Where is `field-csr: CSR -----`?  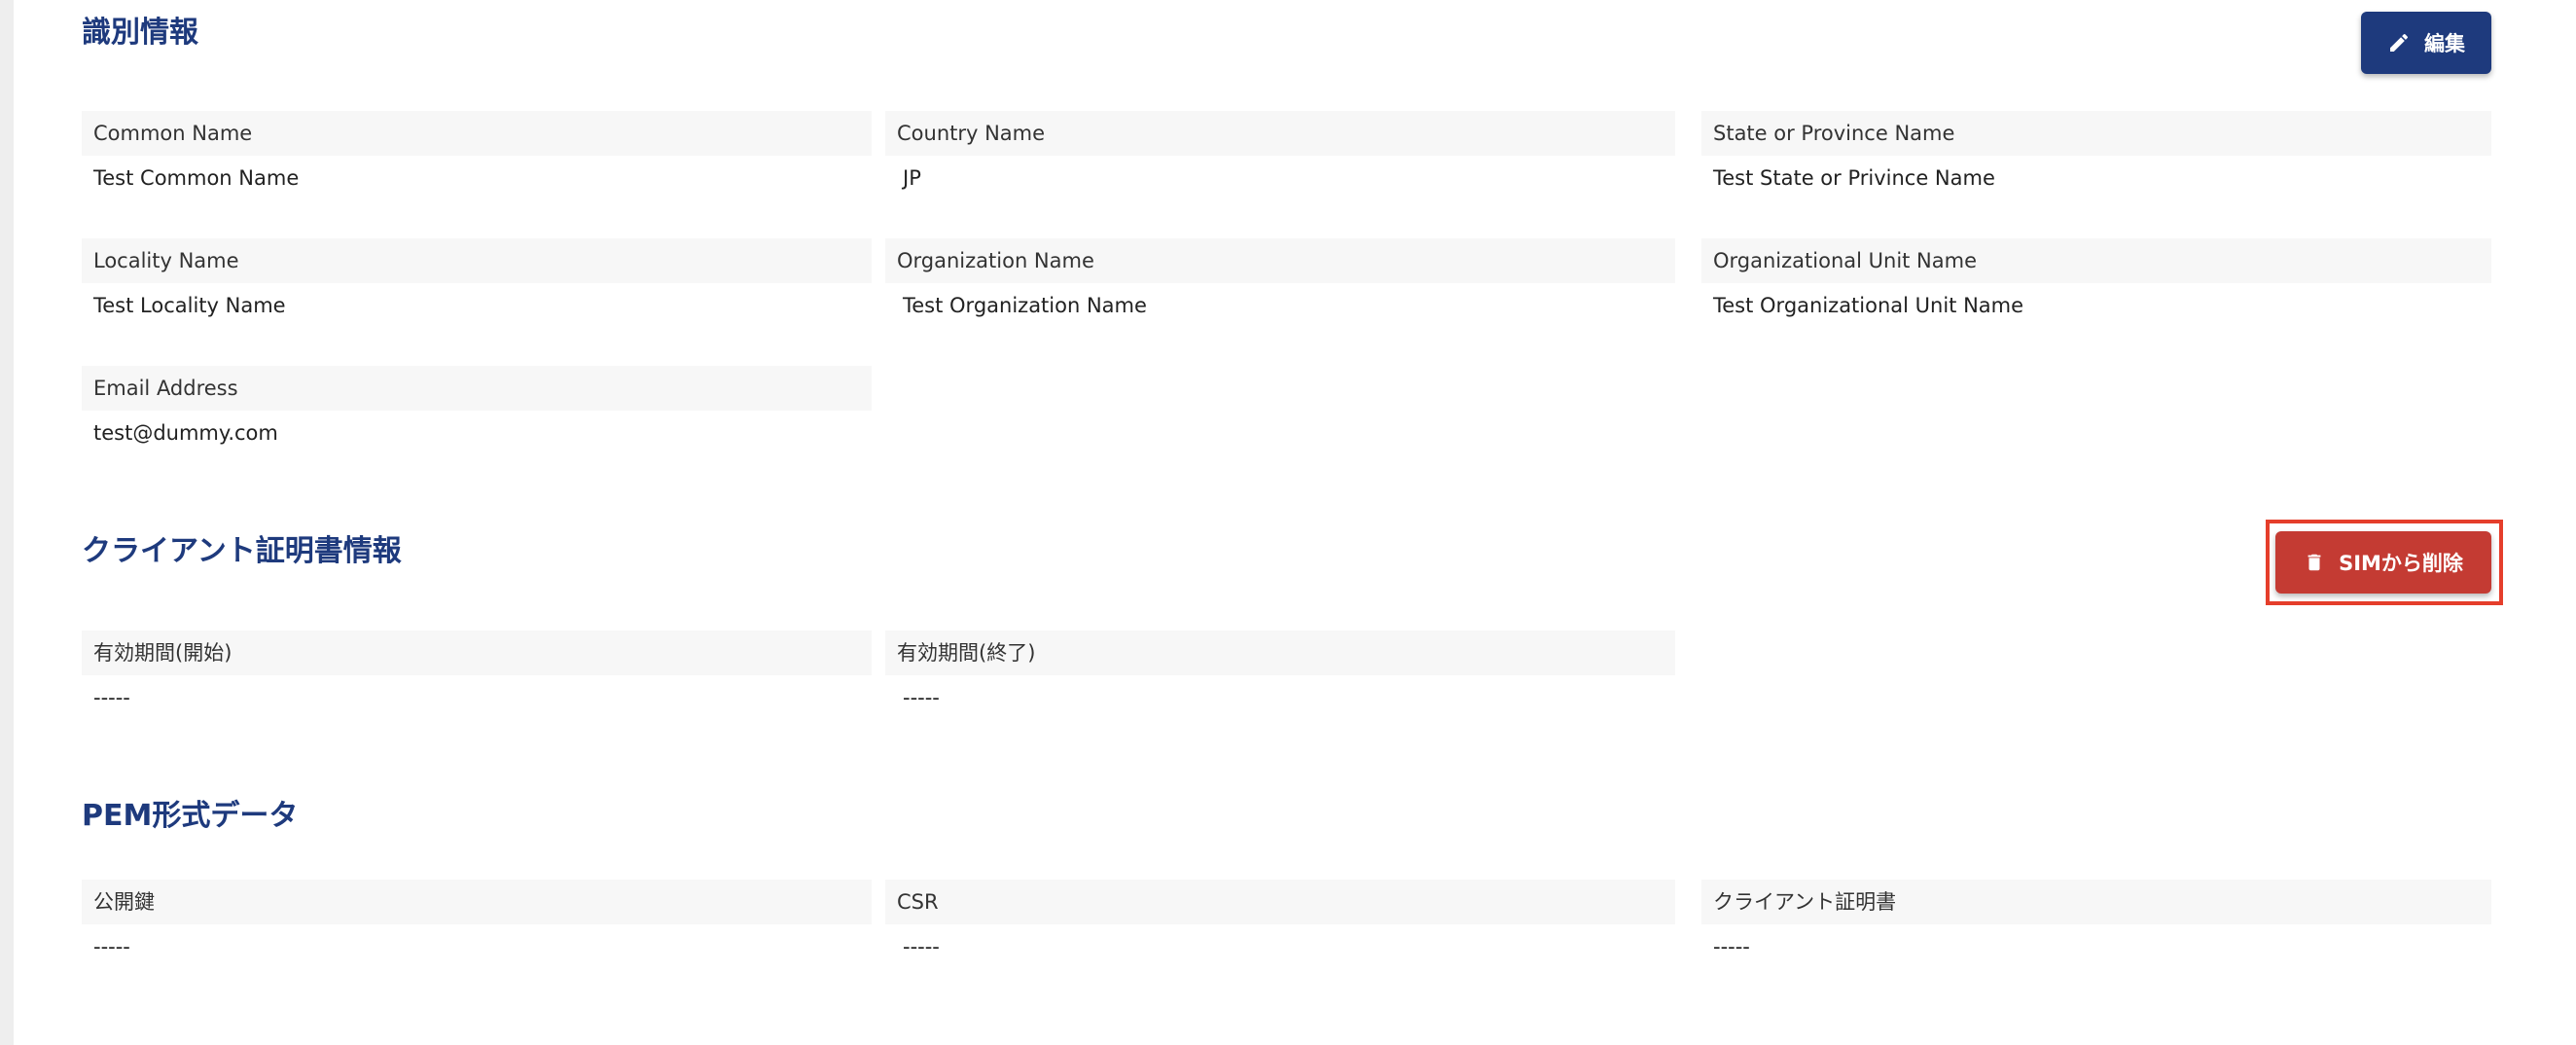 field-csr: CSR ----- is located at coordinates (1280, 924).